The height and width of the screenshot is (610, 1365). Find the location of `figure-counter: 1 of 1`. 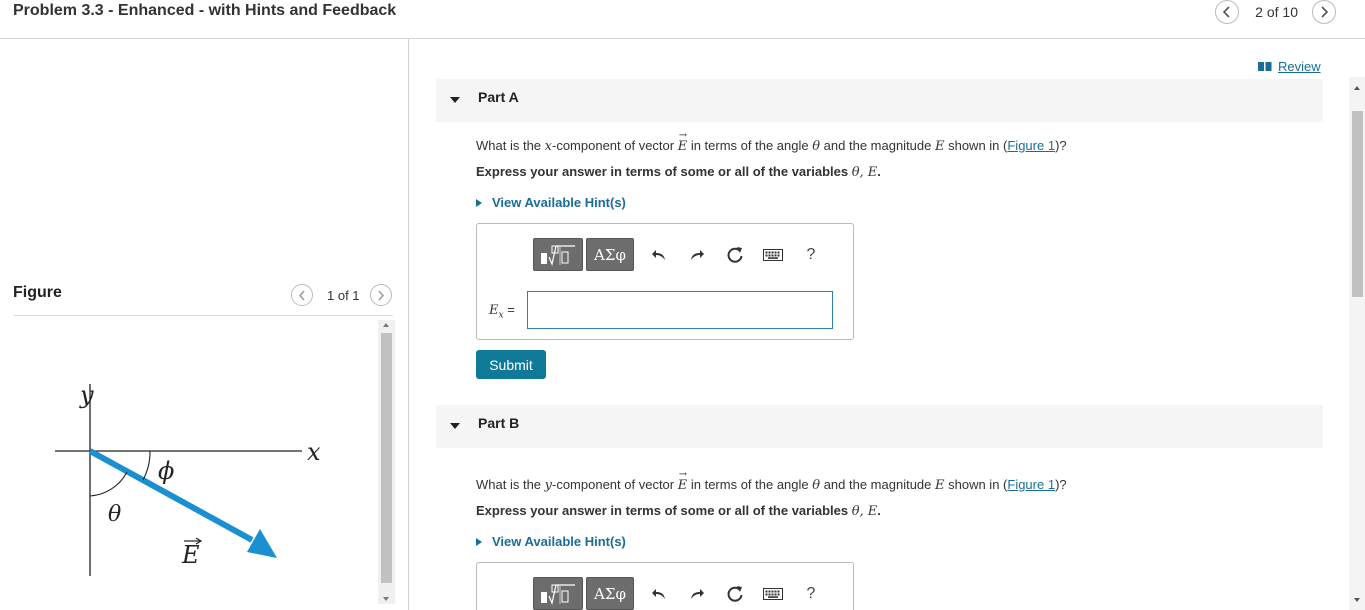

figure-counter: 1 of 1 is located at coordinates (343, 295).